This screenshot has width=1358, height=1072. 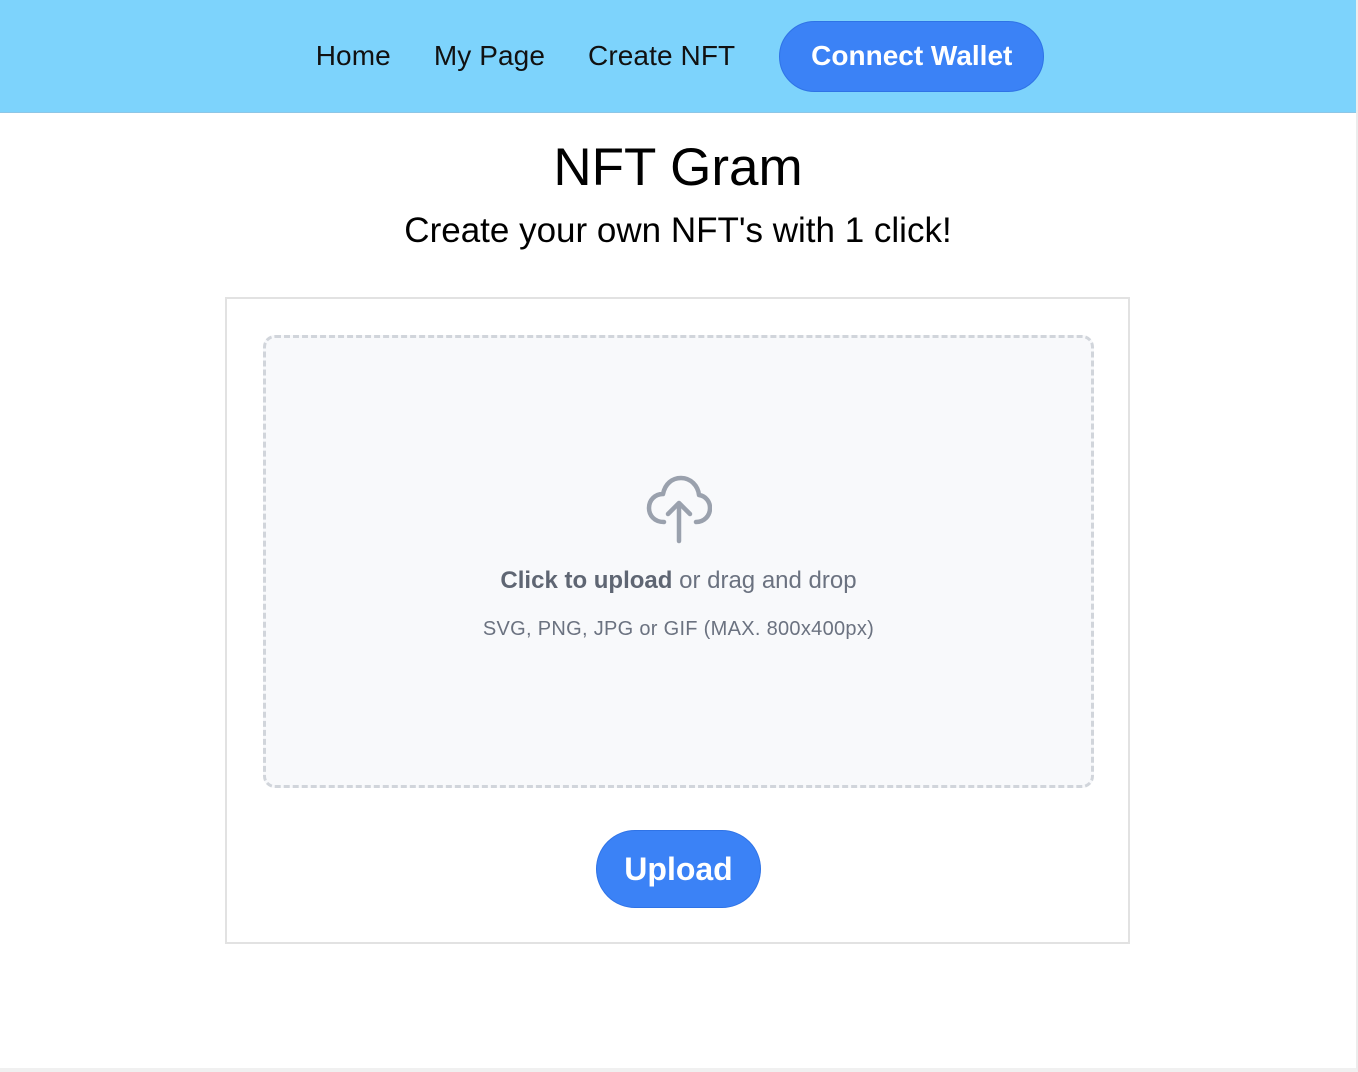 What do you see at coordinates (912, 56) in the screenshot?
I see `connect-wallet-button: Connect Wallet` at bounding box center [912, 56].